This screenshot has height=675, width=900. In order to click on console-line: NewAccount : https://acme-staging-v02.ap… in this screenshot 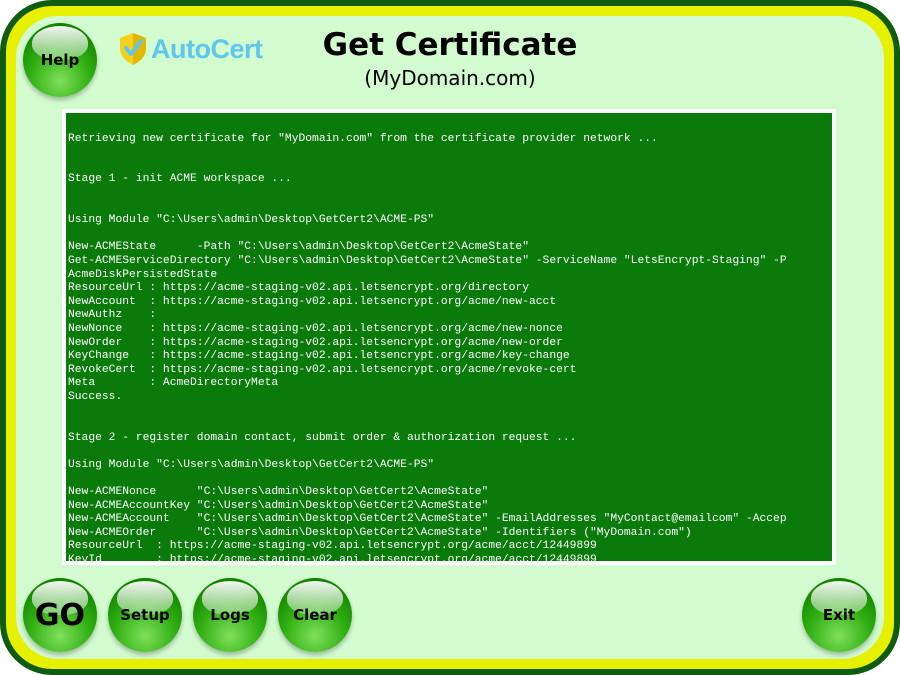, I will do `click(312, 301)`.